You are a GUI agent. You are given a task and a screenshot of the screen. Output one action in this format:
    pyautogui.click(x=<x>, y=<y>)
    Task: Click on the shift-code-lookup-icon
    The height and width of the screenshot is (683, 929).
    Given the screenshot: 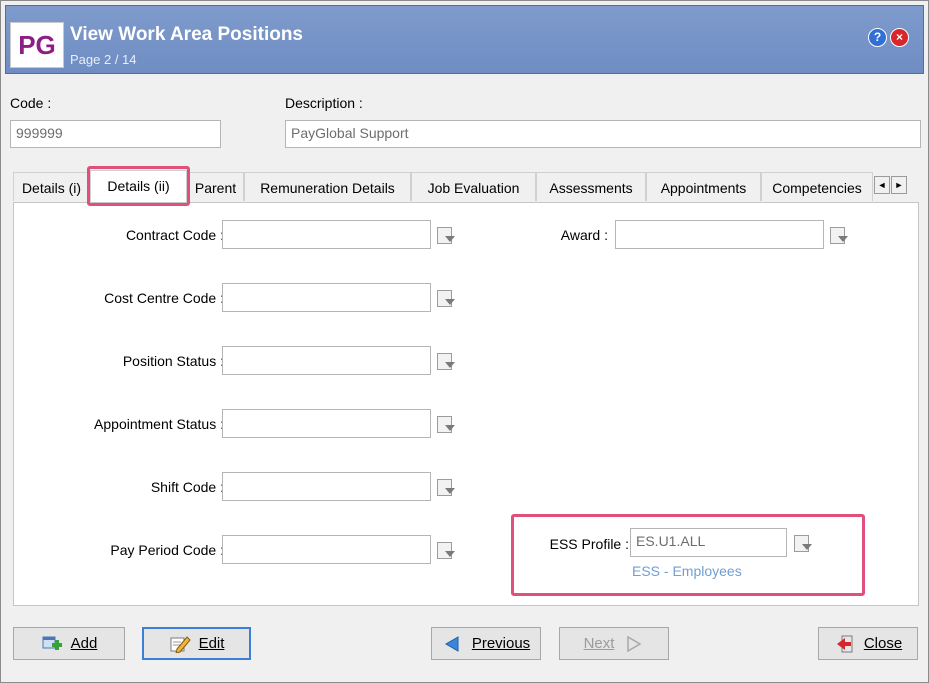 What is the action you would take?
    pyautogui.click(x=445, y=487)
    